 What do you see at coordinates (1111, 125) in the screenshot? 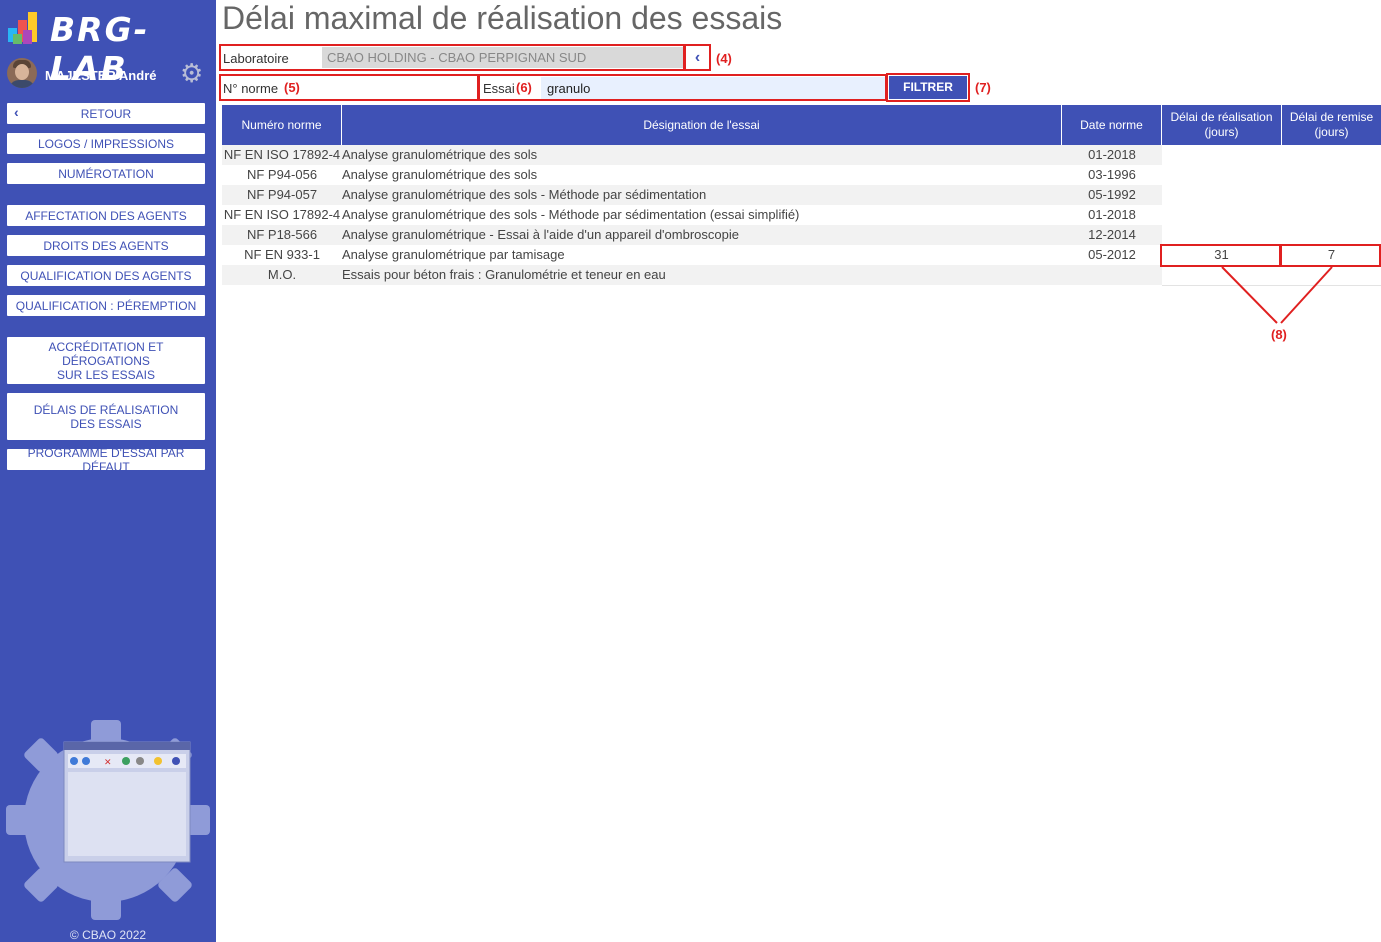
I see `column-header-date: Date norme` at bounding box center [1111, 125].